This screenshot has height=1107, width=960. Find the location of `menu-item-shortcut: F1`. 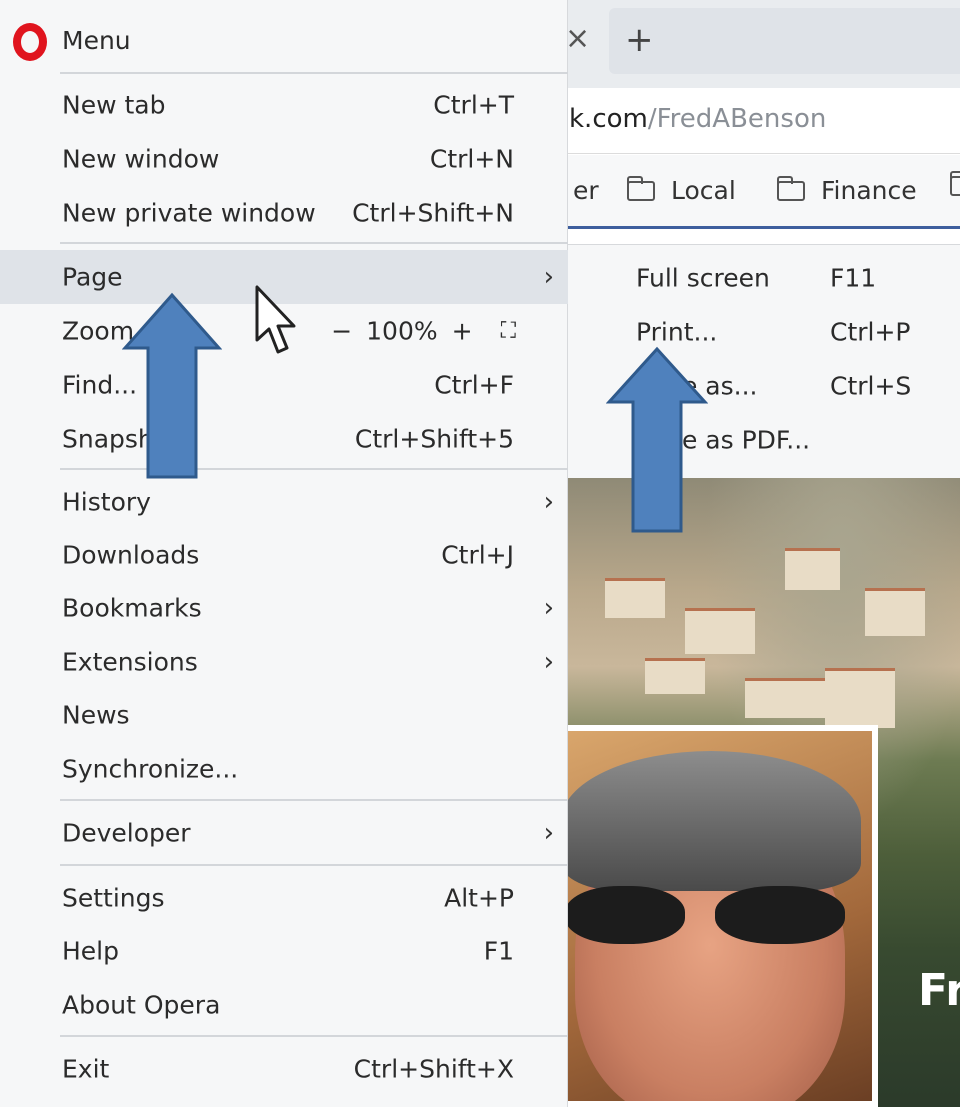

menu-item-shortcut: F1 is located at coordinates (498, 951).